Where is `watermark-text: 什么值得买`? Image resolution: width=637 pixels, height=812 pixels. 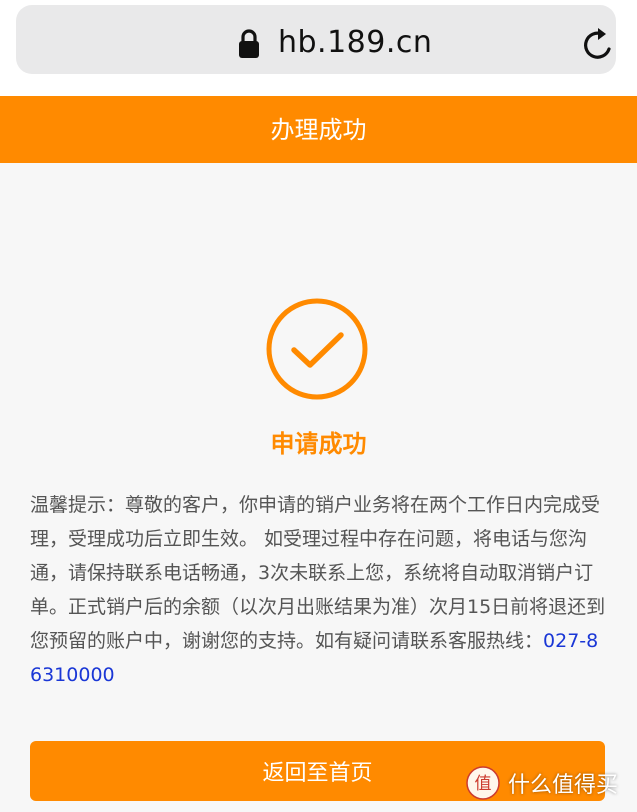 watermark-text: 什么值得买 is located at coordinates (563, 785).